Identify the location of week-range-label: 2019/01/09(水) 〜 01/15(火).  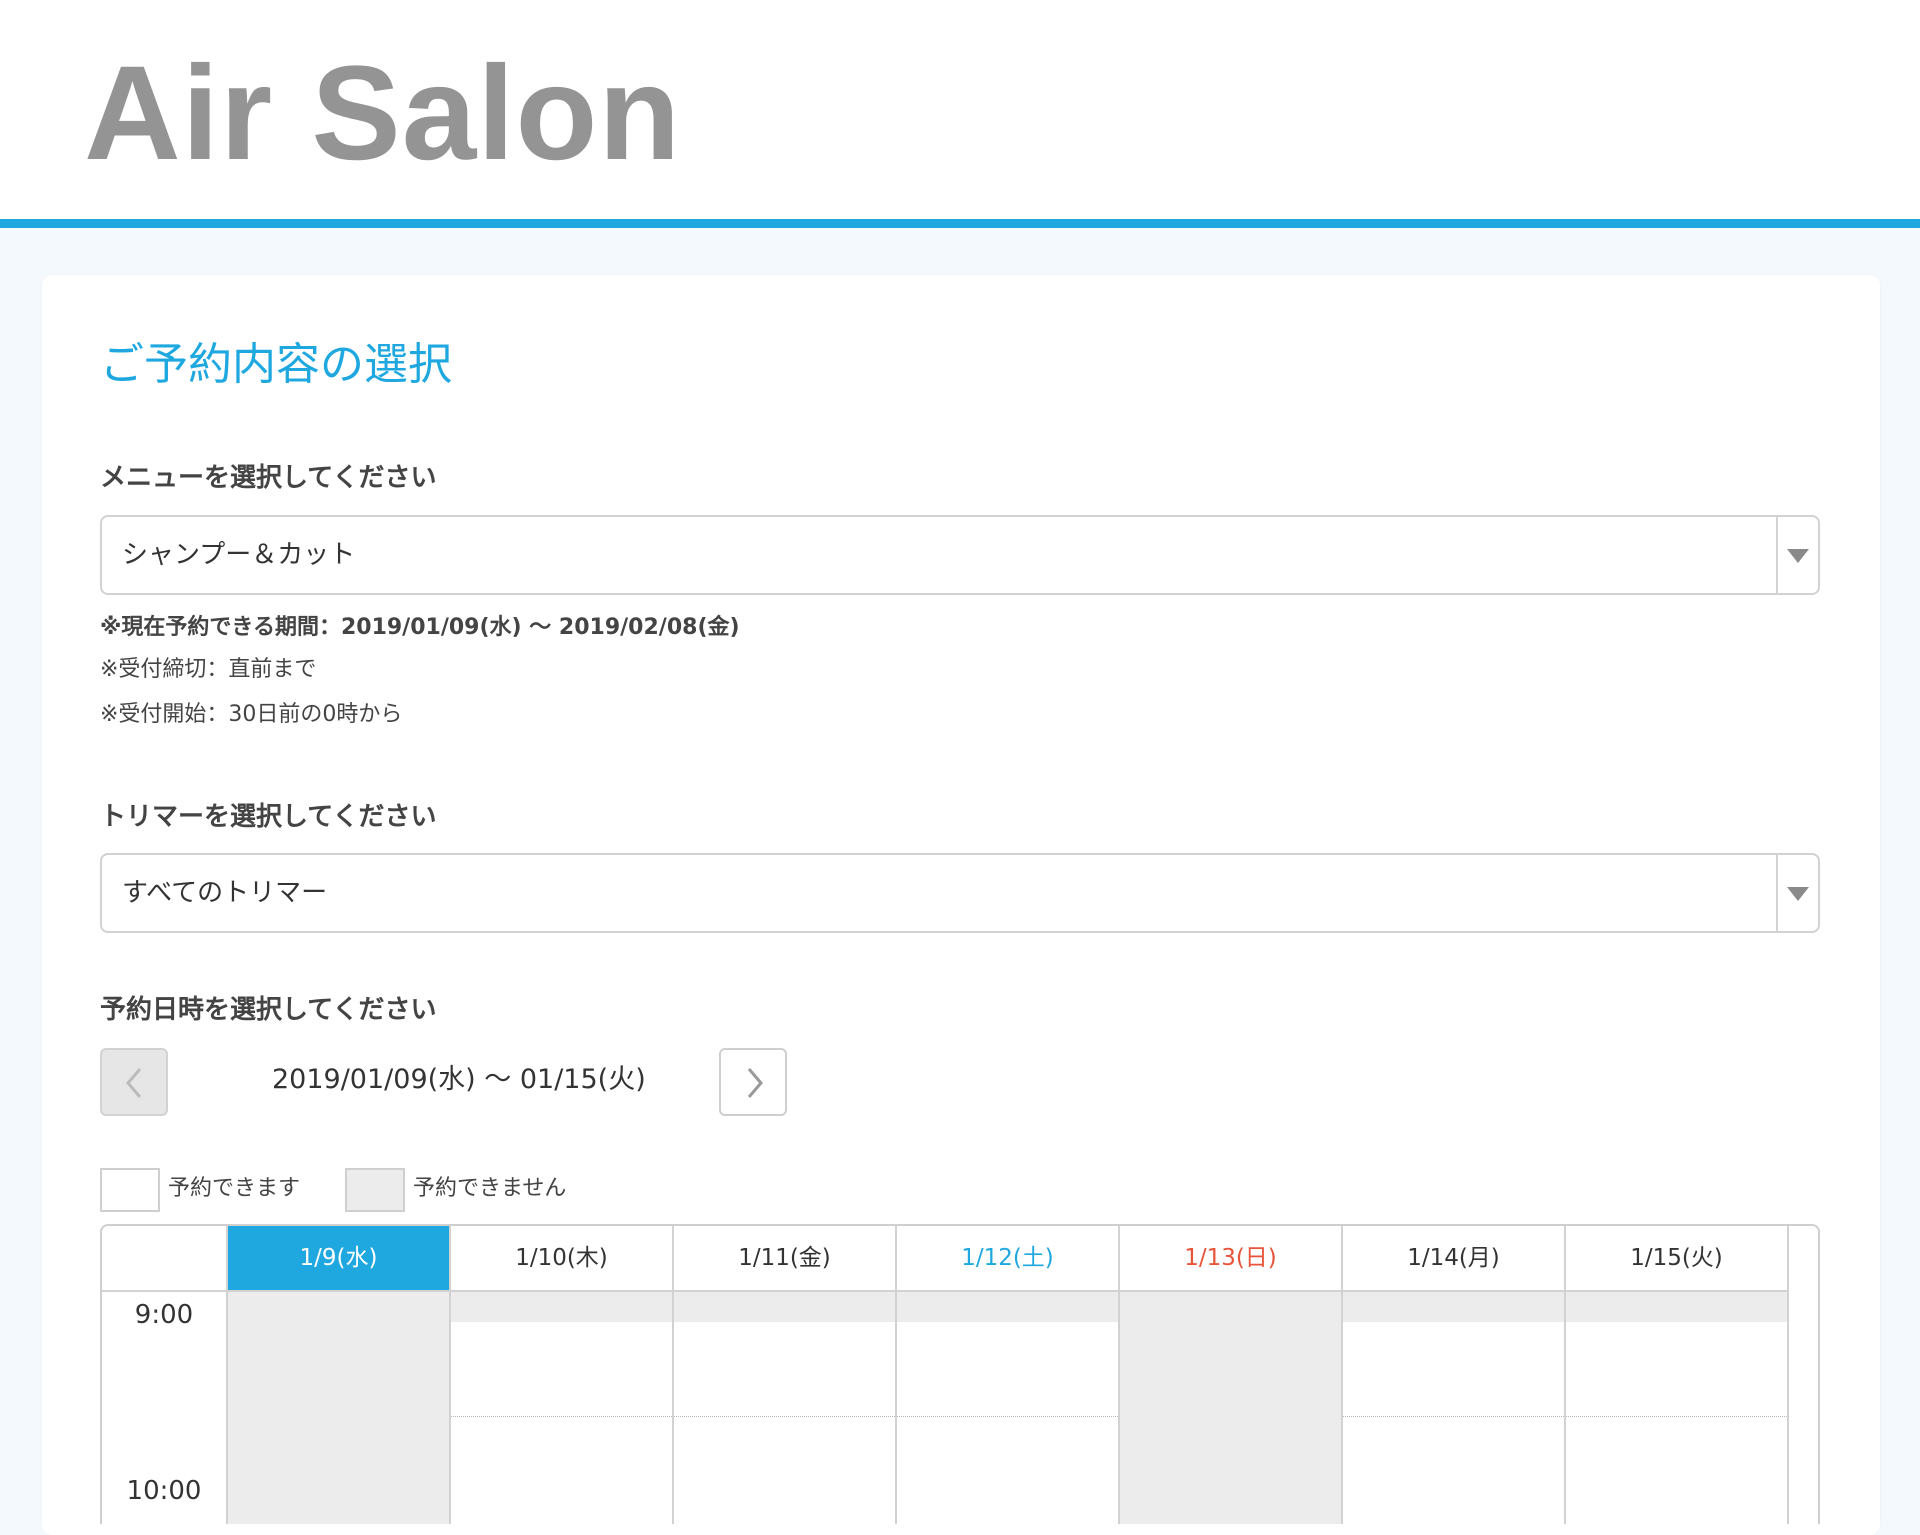
(459, 1079).